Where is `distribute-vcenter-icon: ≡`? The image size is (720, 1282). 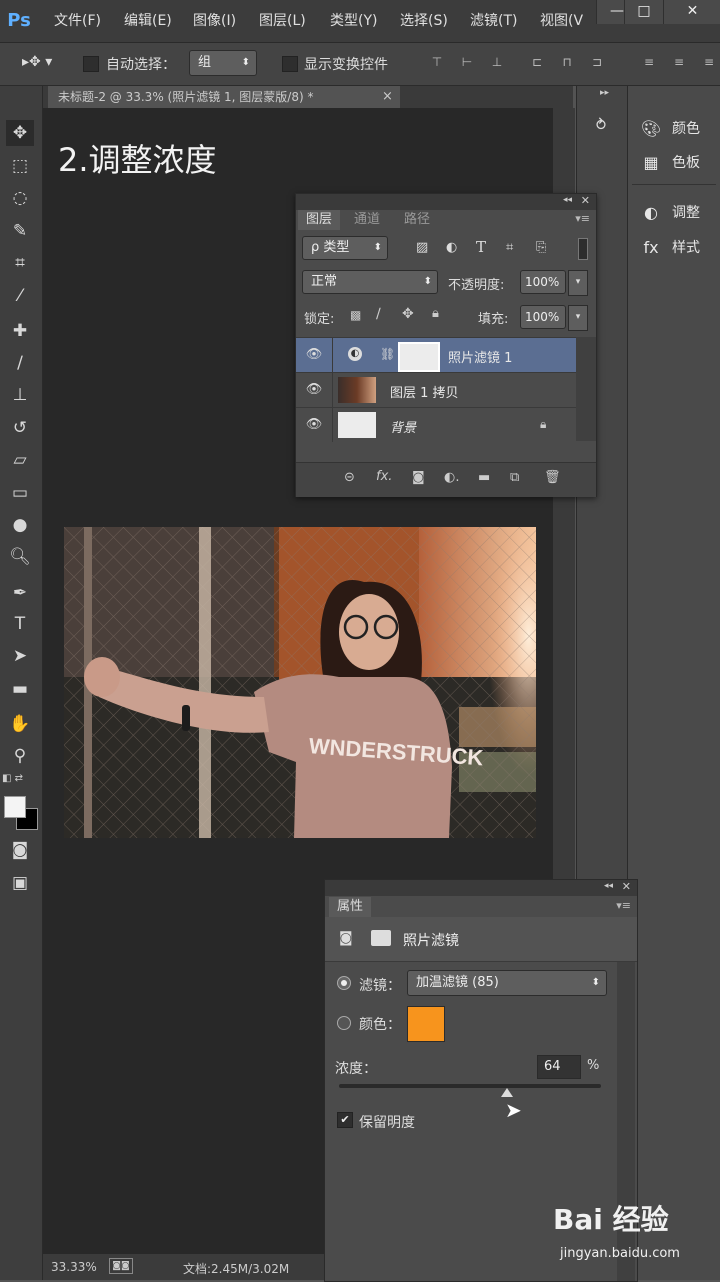
distribute-vcenter-icon: ≡ is located at coordinates (679, 62).